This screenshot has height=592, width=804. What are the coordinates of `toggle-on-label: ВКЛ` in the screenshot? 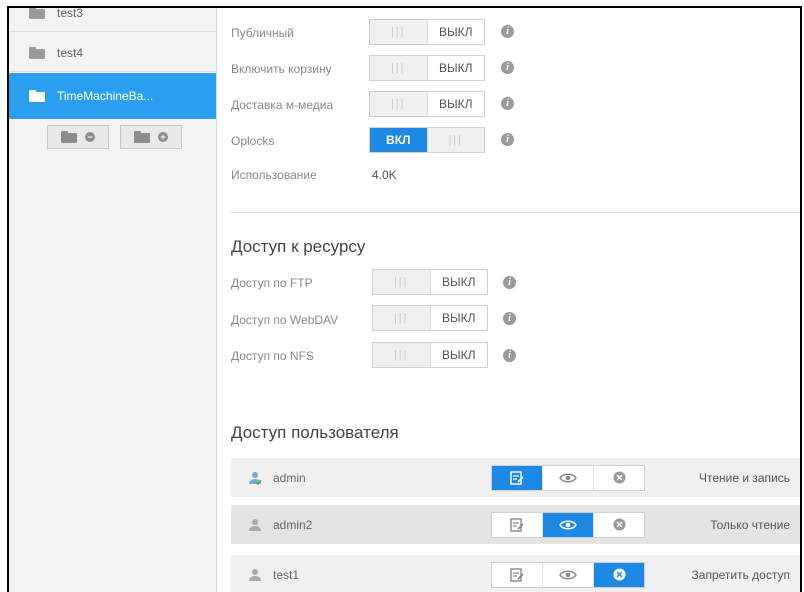 It's located at (398, 140).